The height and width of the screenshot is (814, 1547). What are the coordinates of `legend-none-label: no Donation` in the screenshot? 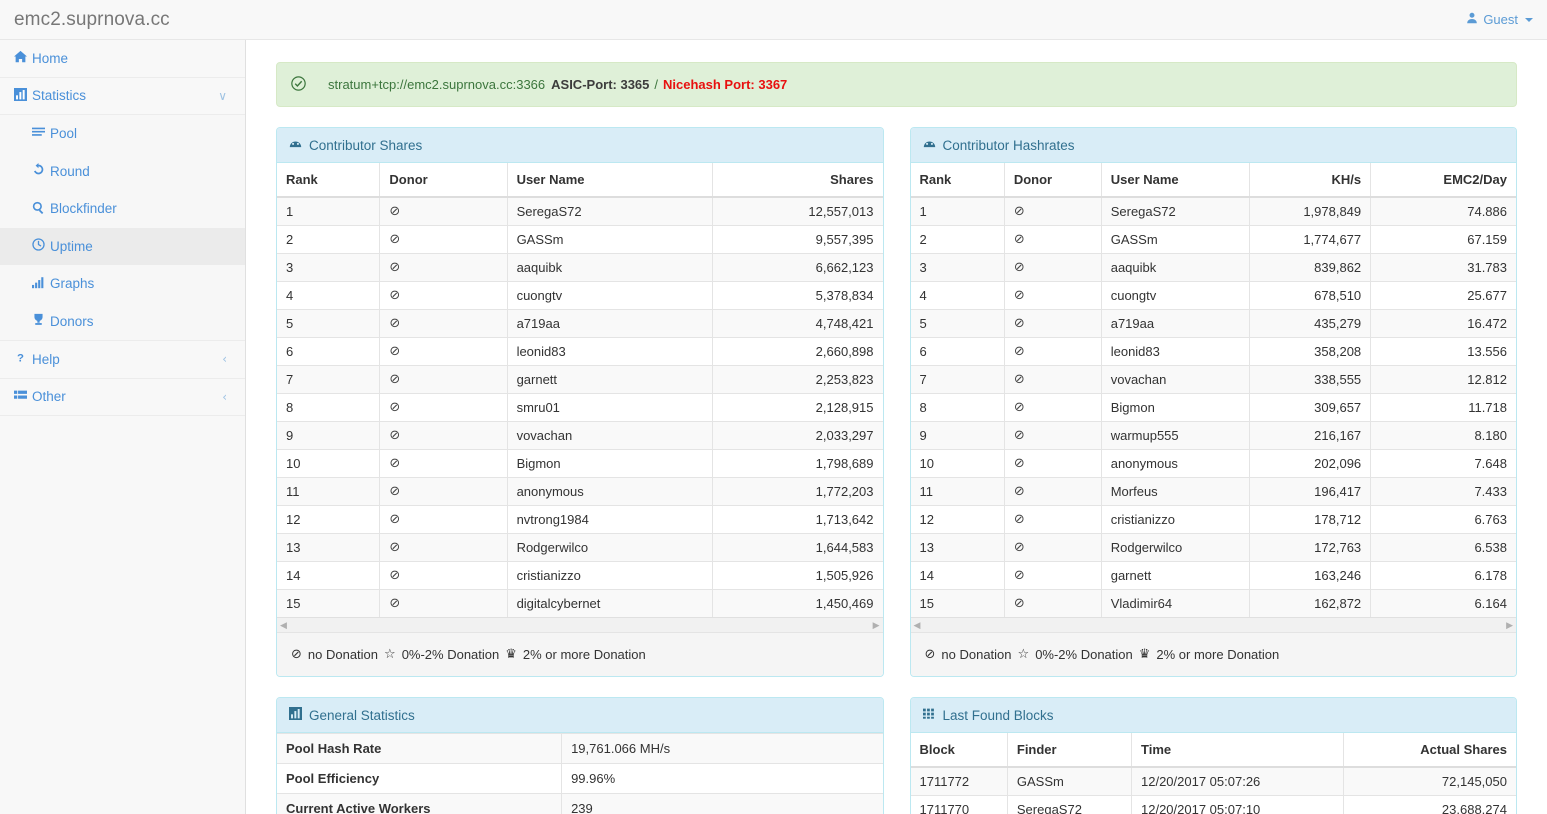 It's located at (343, 654).